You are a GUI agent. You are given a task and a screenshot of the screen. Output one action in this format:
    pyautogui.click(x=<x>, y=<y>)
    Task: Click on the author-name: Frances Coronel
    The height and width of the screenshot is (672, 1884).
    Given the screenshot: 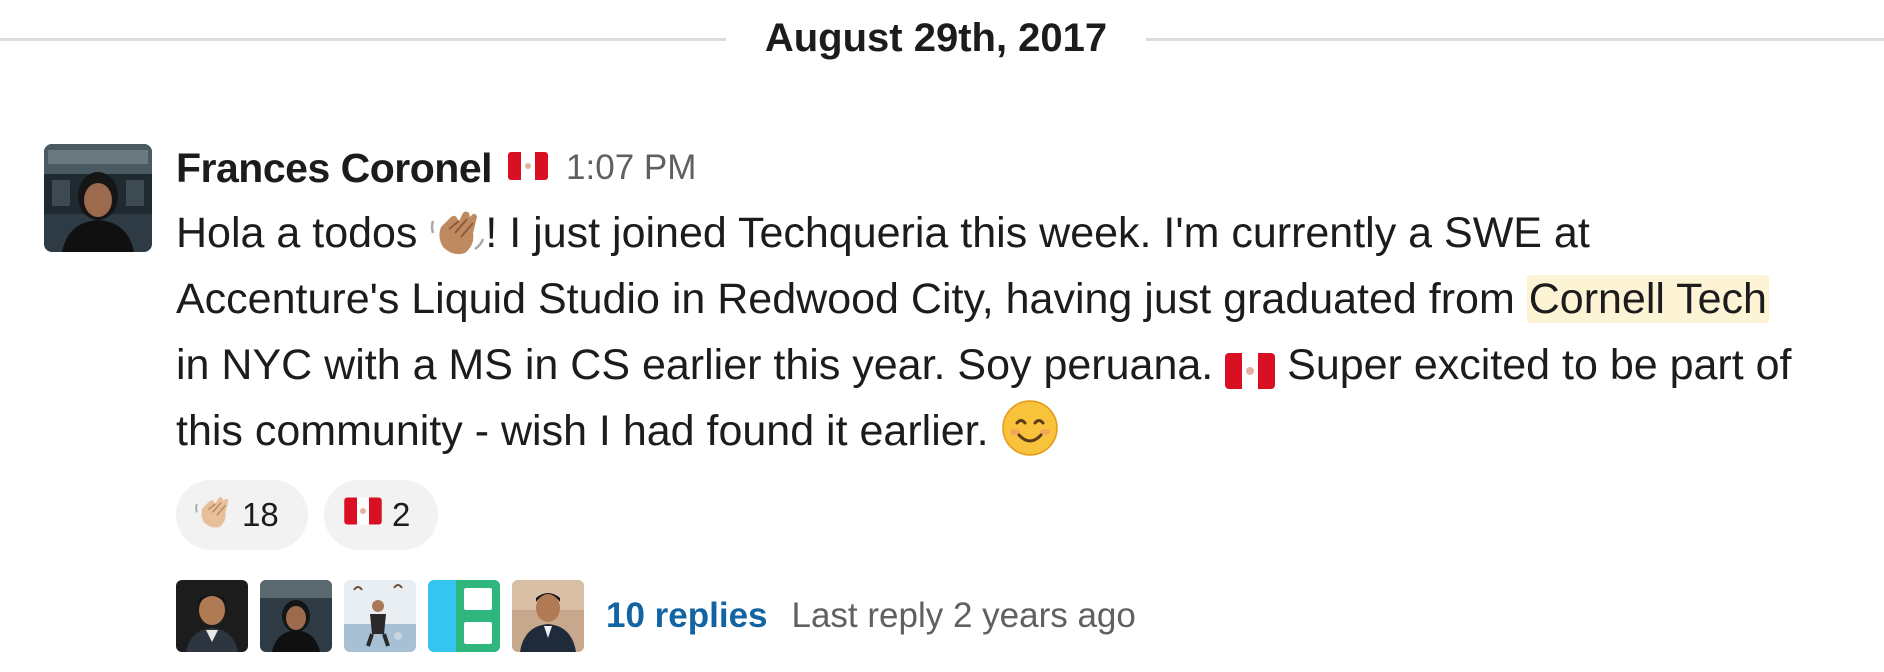 What is the action you would take?
    pyautogui.click(x=334, y=168)
    